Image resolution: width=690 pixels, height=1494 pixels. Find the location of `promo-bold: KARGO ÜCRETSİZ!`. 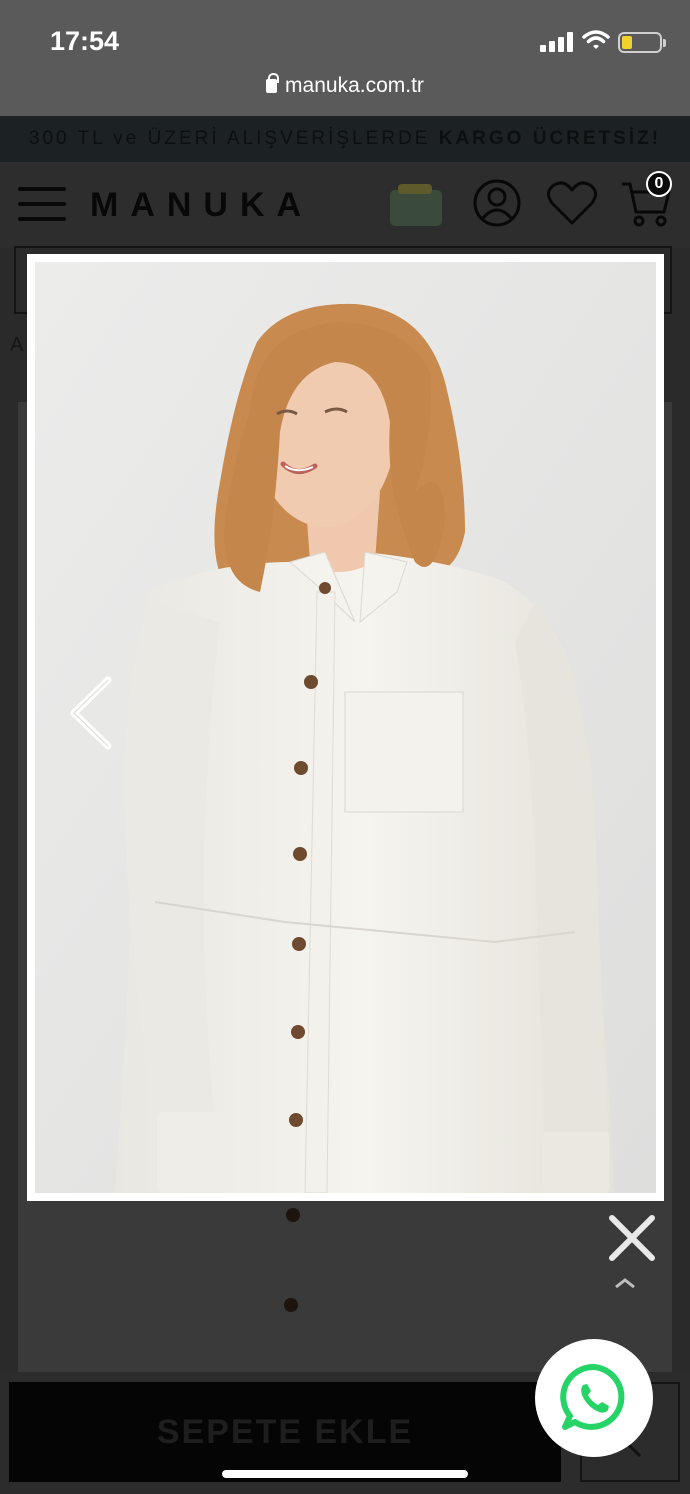

promo-bold: KARGO ÜCRETSİZ! is located at coordinates (550, 138).